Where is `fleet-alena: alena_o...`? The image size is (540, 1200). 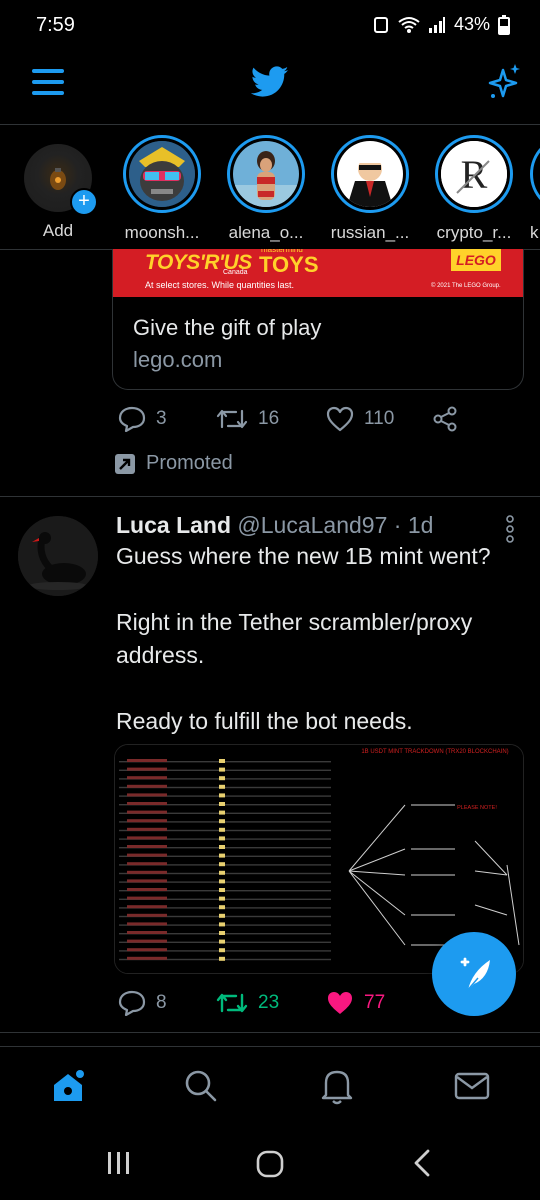
fleet-alena: alena_o... is located at coordinates (266, 189).